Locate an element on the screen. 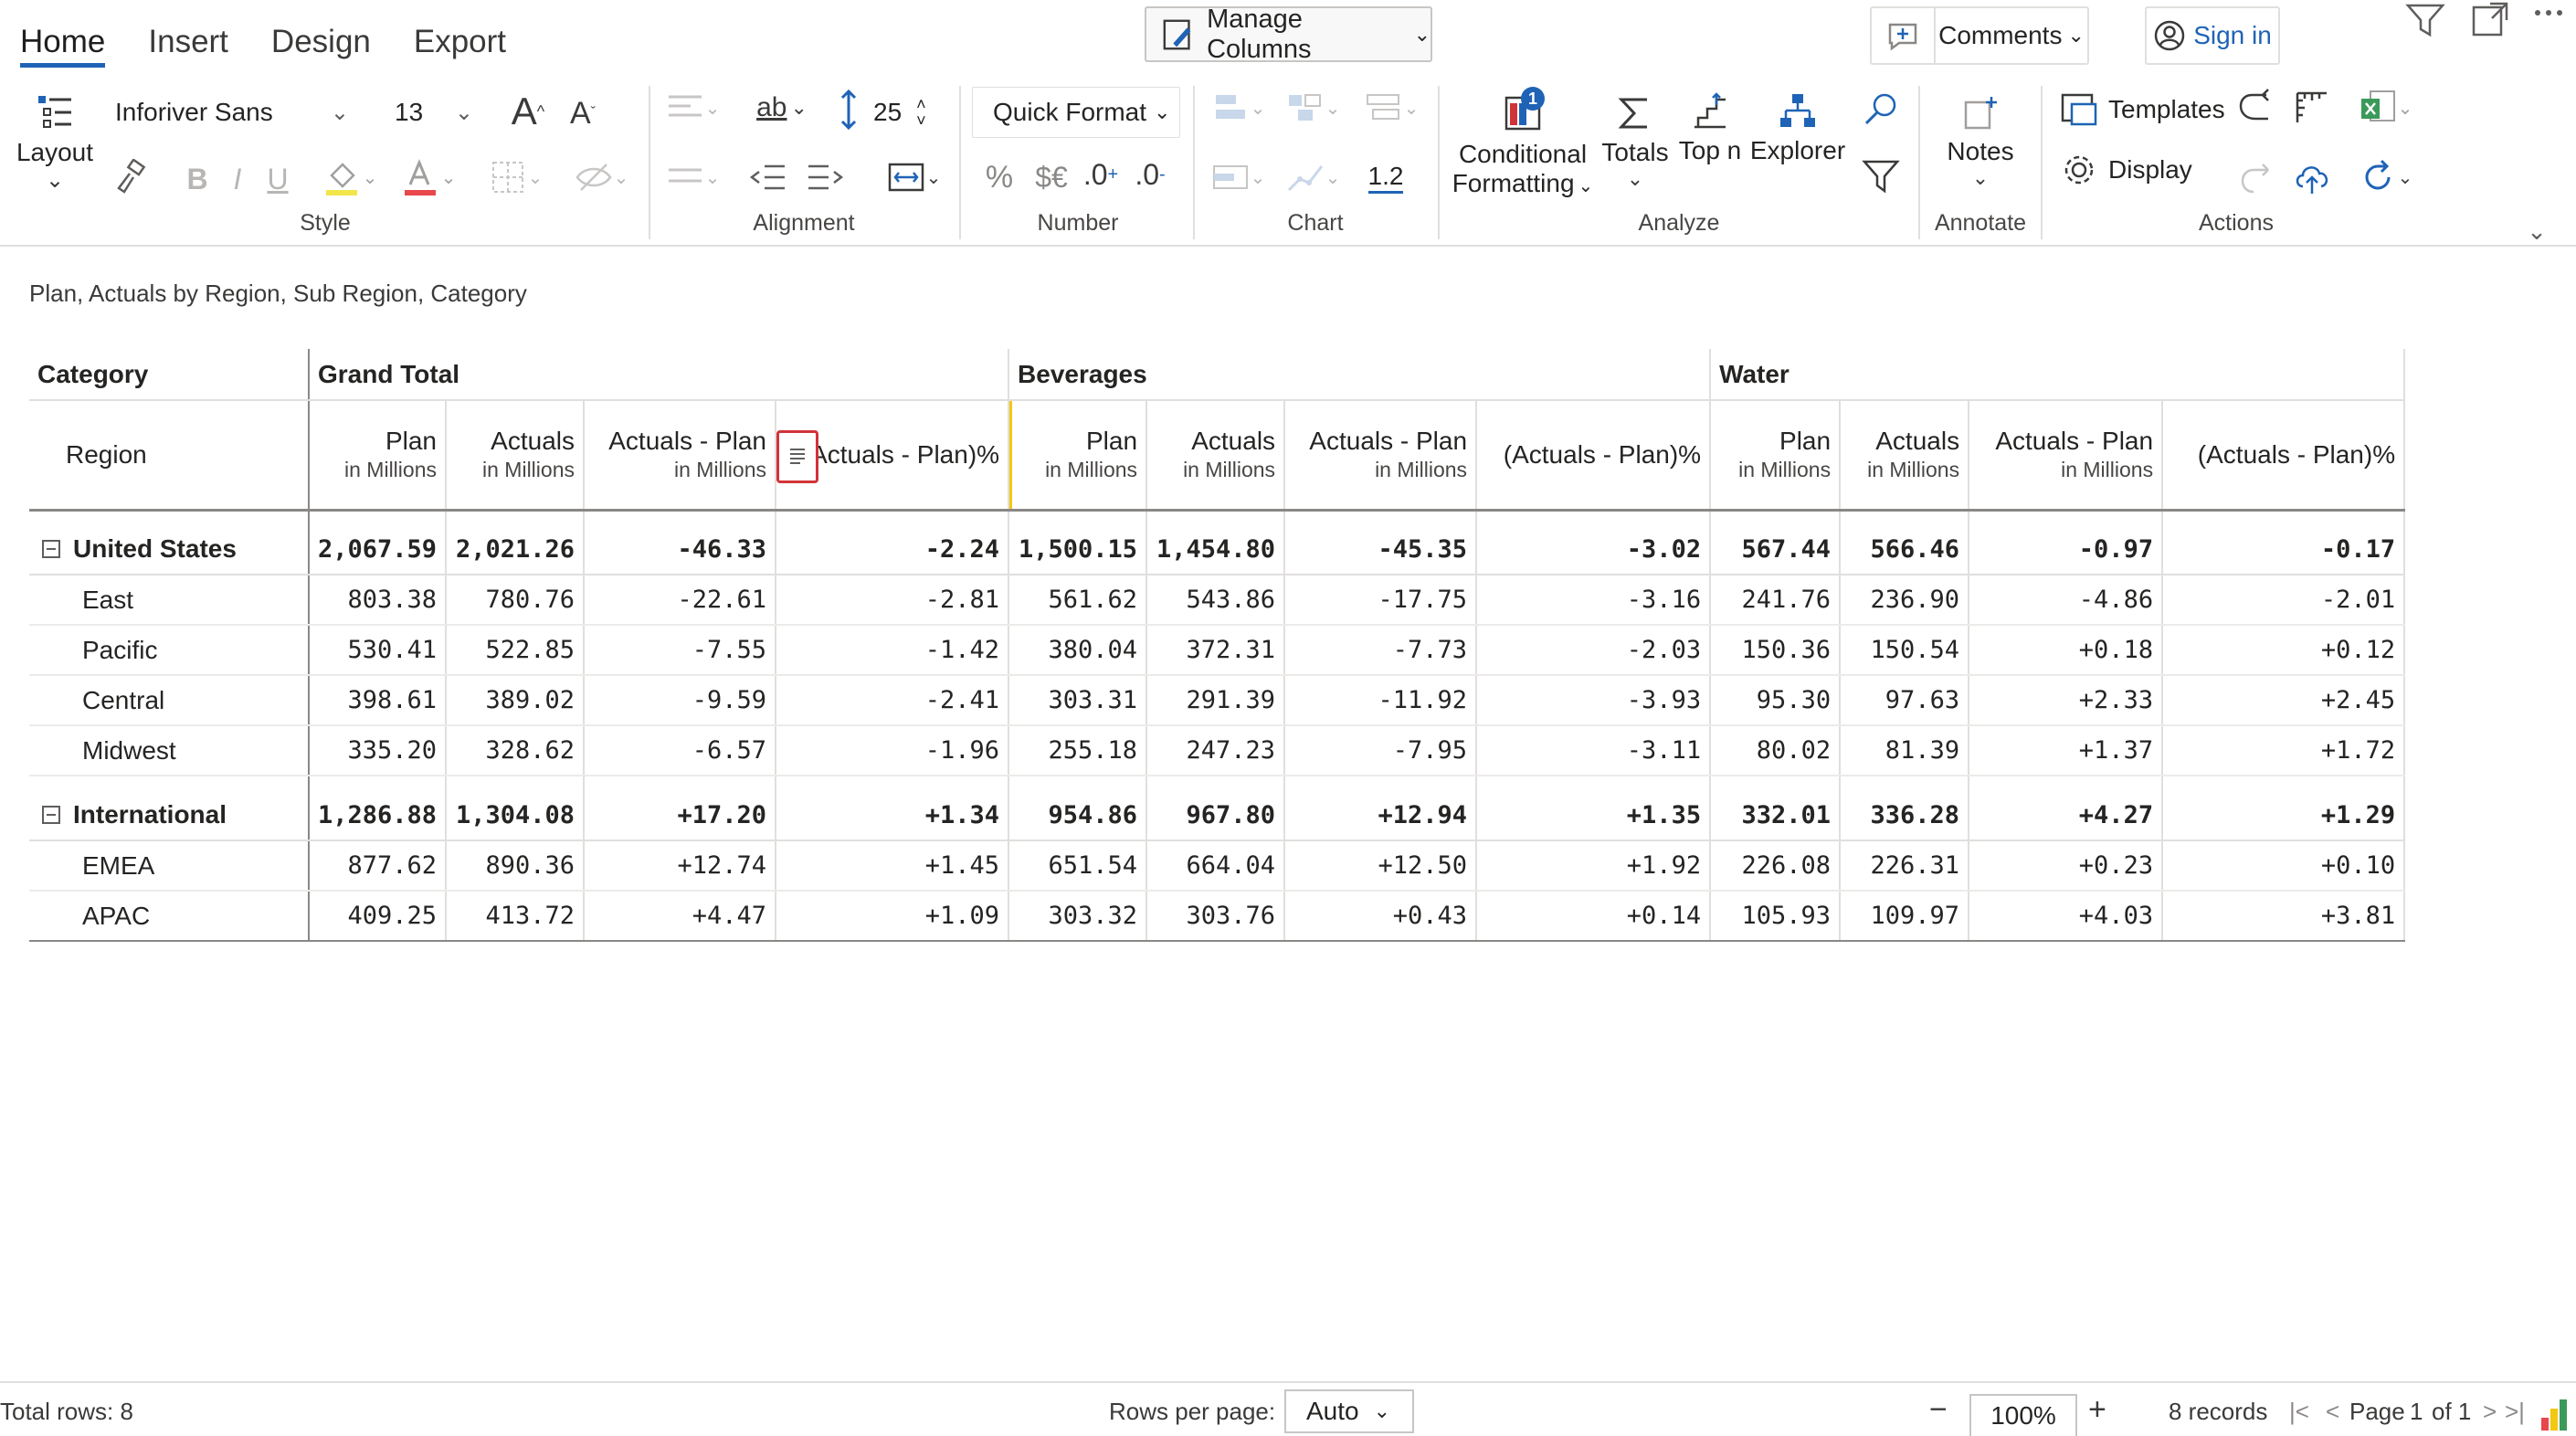  first-page-button: |< is located at coordinates (2299, 1412).